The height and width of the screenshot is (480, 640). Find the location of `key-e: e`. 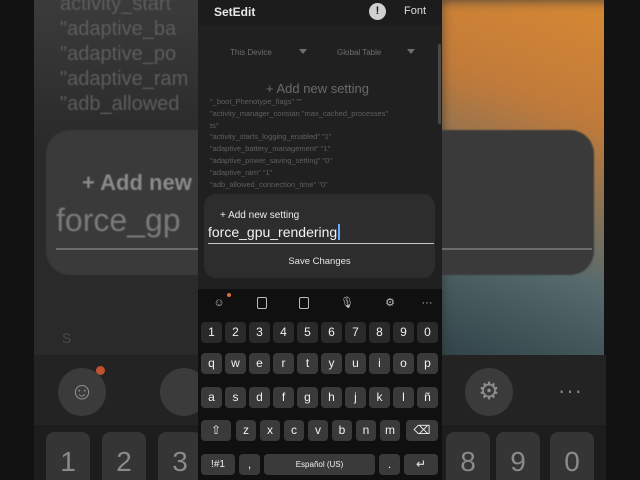

key-e: e is located at coordinates (259, 363).